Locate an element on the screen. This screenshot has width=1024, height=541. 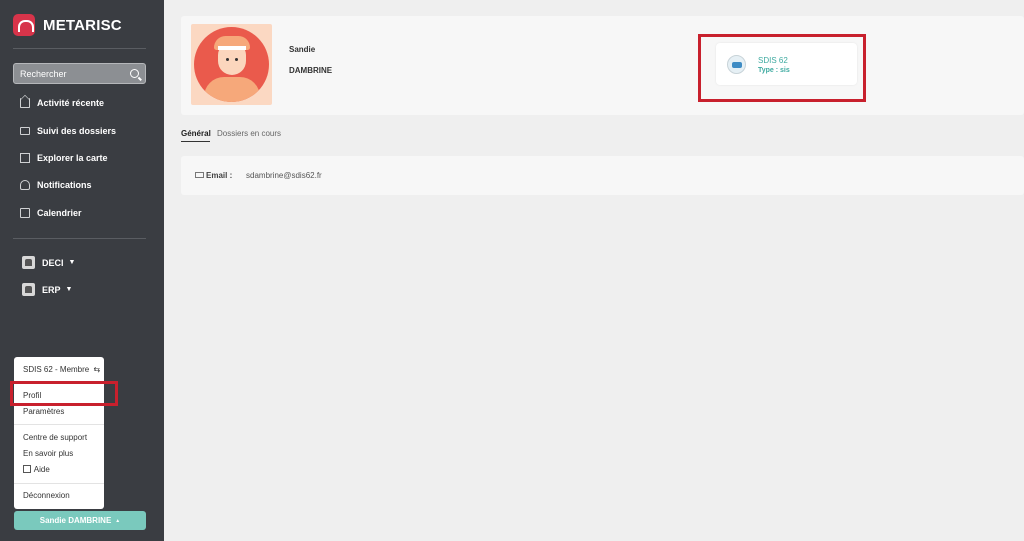
highlight-profile is located at coordinates (64, 393).